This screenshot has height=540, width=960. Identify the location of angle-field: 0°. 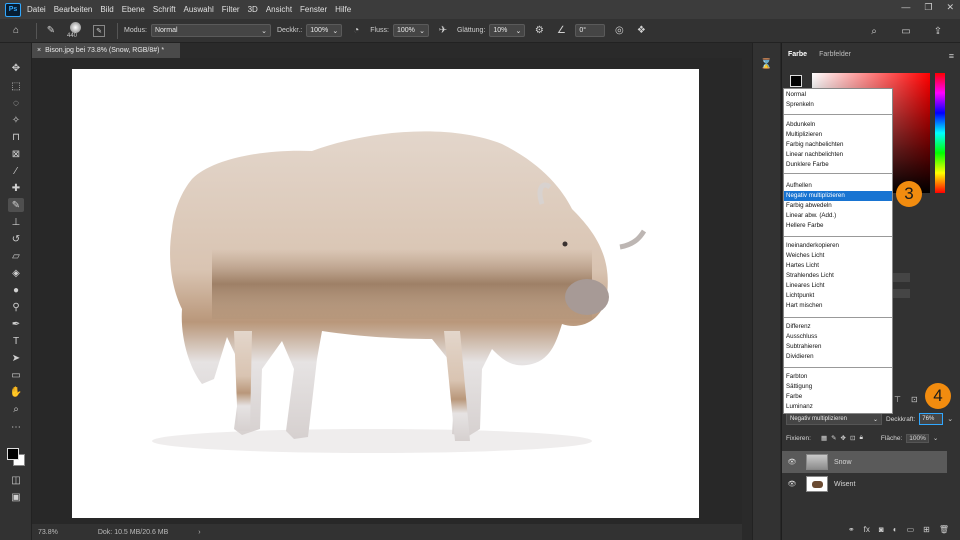
(590, 30).